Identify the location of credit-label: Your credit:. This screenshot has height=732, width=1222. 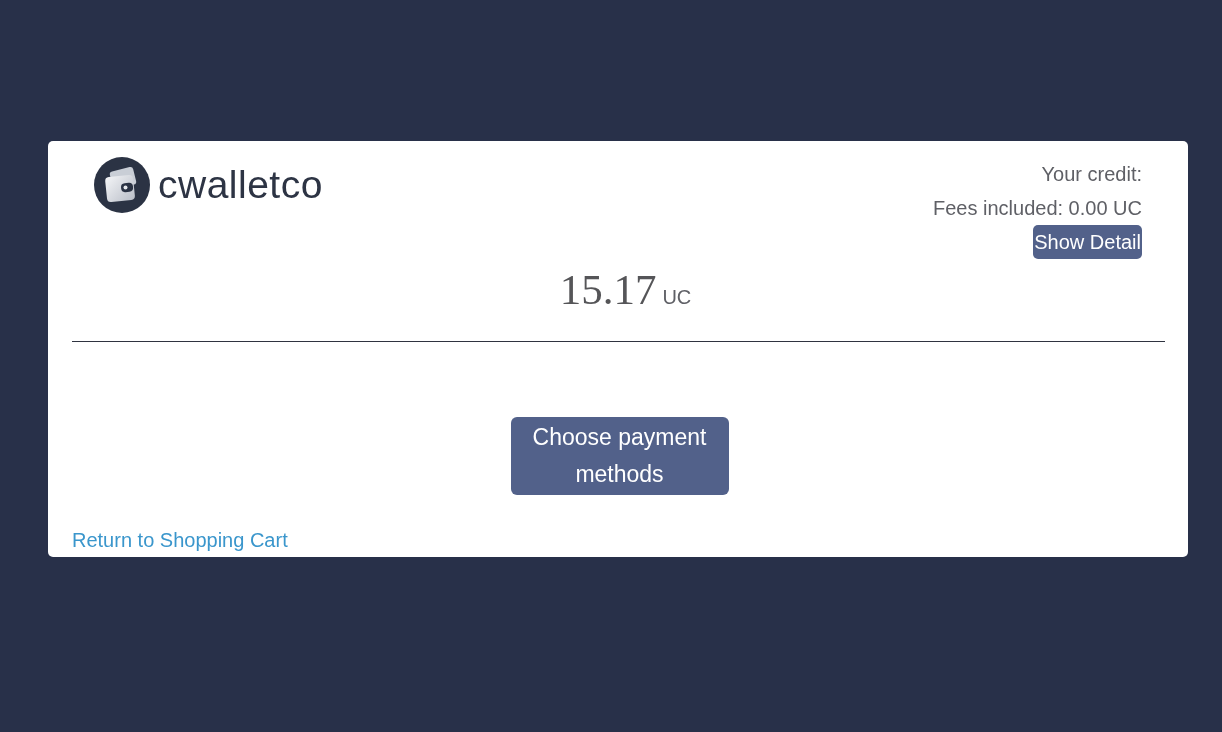
(1091, 174).